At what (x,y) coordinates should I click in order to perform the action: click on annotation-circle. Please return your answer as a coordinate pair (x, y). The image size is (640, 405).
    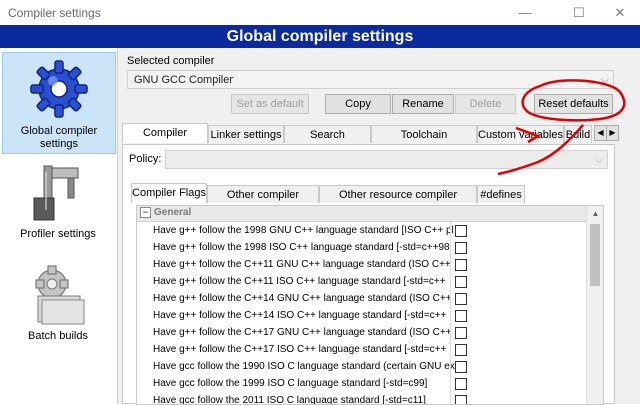
    Looking at the image, I should click on (573, 100).